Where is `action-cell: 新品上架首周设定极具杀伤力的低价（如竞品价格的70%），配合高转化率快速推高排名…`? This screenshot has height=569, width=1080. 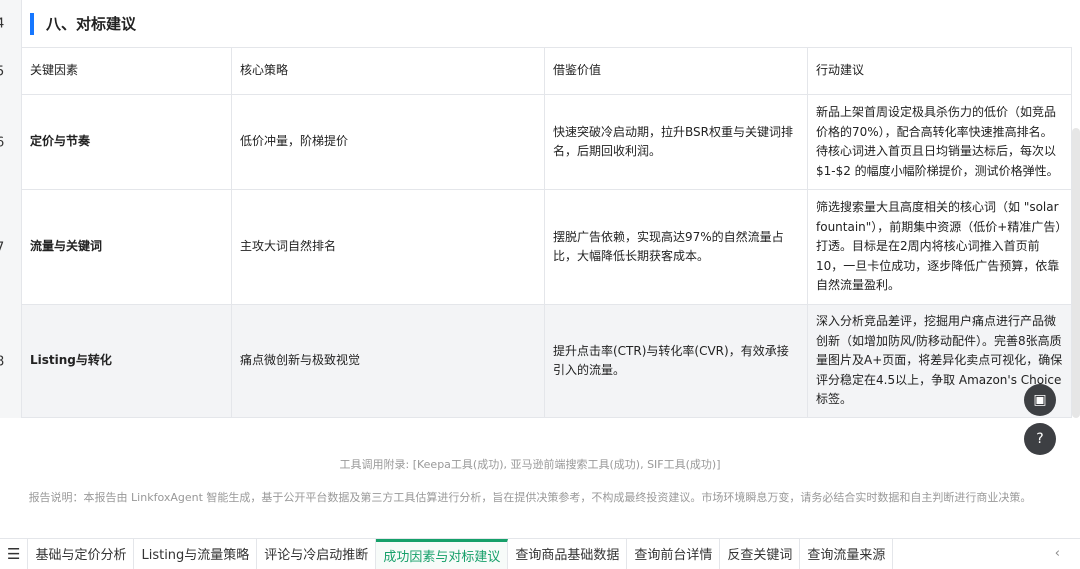
action-cell: 新品上架首周设定极具杀伤力的低价（如竞品价格的70%），配合高转化率快速推高排名… is located at coordinates (940, 142).